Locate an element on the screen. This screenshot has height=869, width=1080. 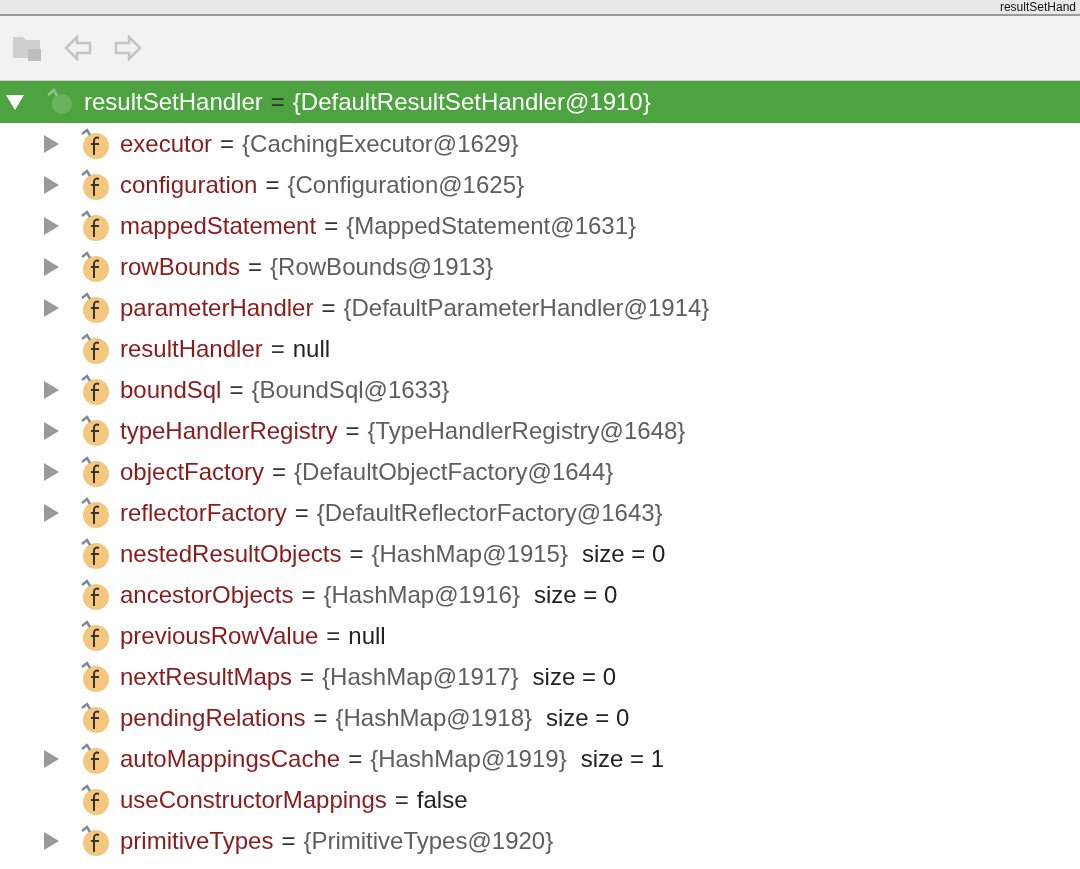
back-arrow-icon is located at coordinates (78, 48).